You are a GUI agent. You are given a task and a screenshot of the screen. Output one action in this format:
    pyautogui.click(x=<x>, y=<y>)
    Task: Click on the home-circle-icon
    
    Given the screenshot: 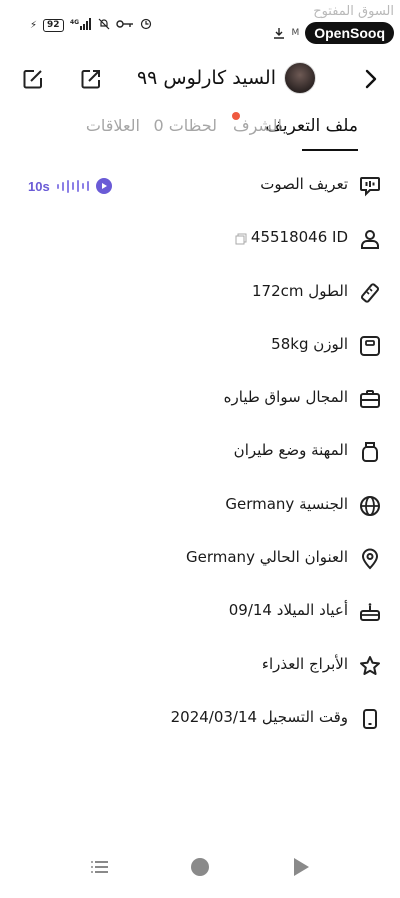 What is the action you would take?
    pyautogui.click(x=200, y=867)
    